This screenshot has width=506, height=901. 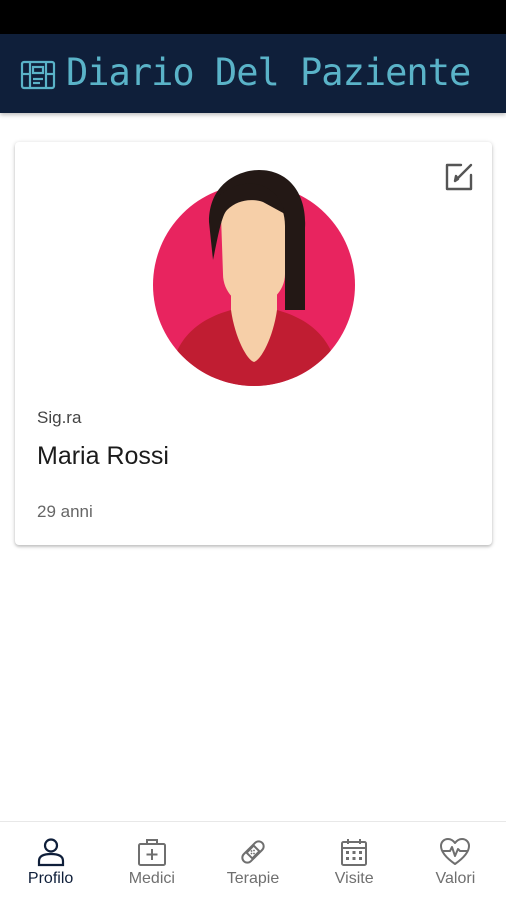 What do you see at coordinates (151, 878) in the screenshot?
I see `nav-label-medici: Medici` at bounding box center [151, 878].